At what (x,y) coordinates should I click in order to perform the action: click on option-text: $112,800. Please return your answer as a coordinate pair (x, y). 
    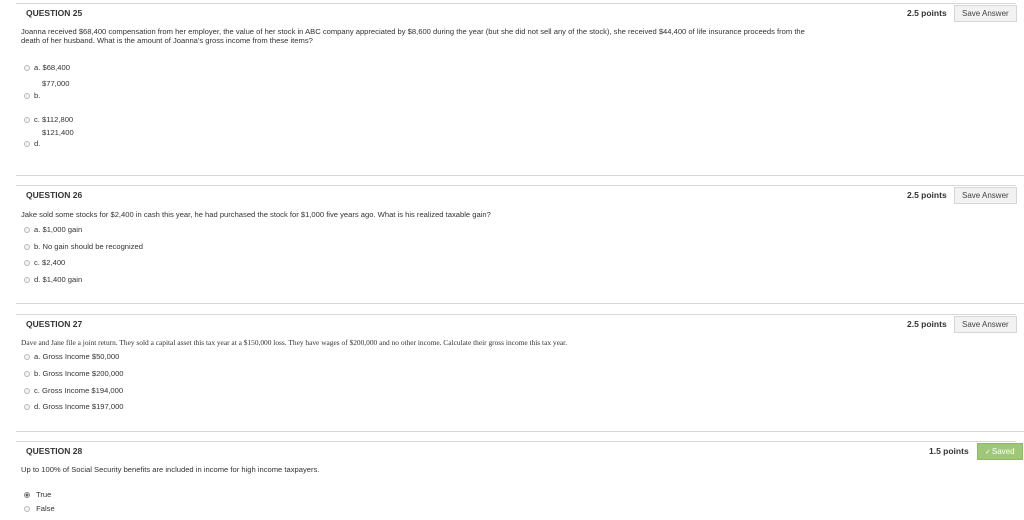
    Looking at the image, I should click on (58, 119).